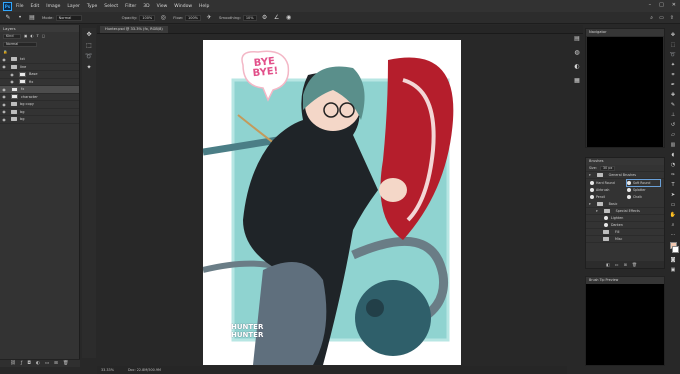  What do you see at coordinates (39, 60) in the screenshot?
I see `layer-row: ◉ txt` at bounding box center [39, 60].